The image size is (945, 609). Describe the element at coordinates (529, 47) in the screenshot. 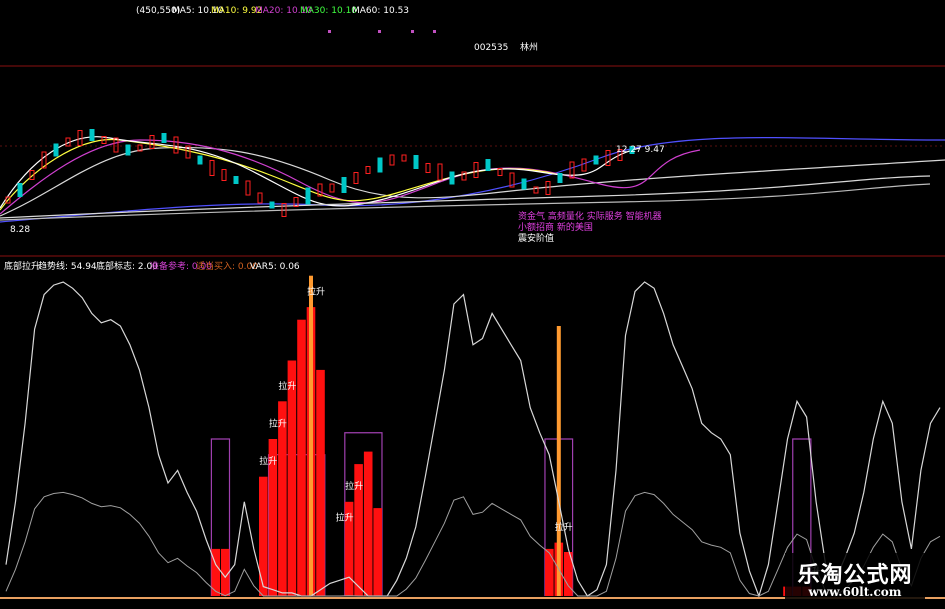

I see `stock-name: 林州` at that location.